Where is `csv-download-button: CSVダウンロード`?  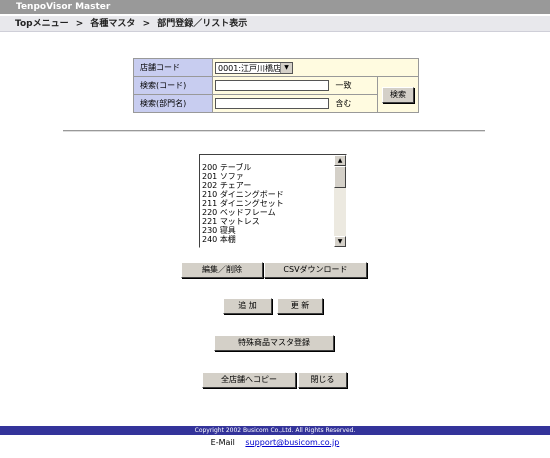
csv-download-button: CSVダウンロード is located at coordinates (315, 270).